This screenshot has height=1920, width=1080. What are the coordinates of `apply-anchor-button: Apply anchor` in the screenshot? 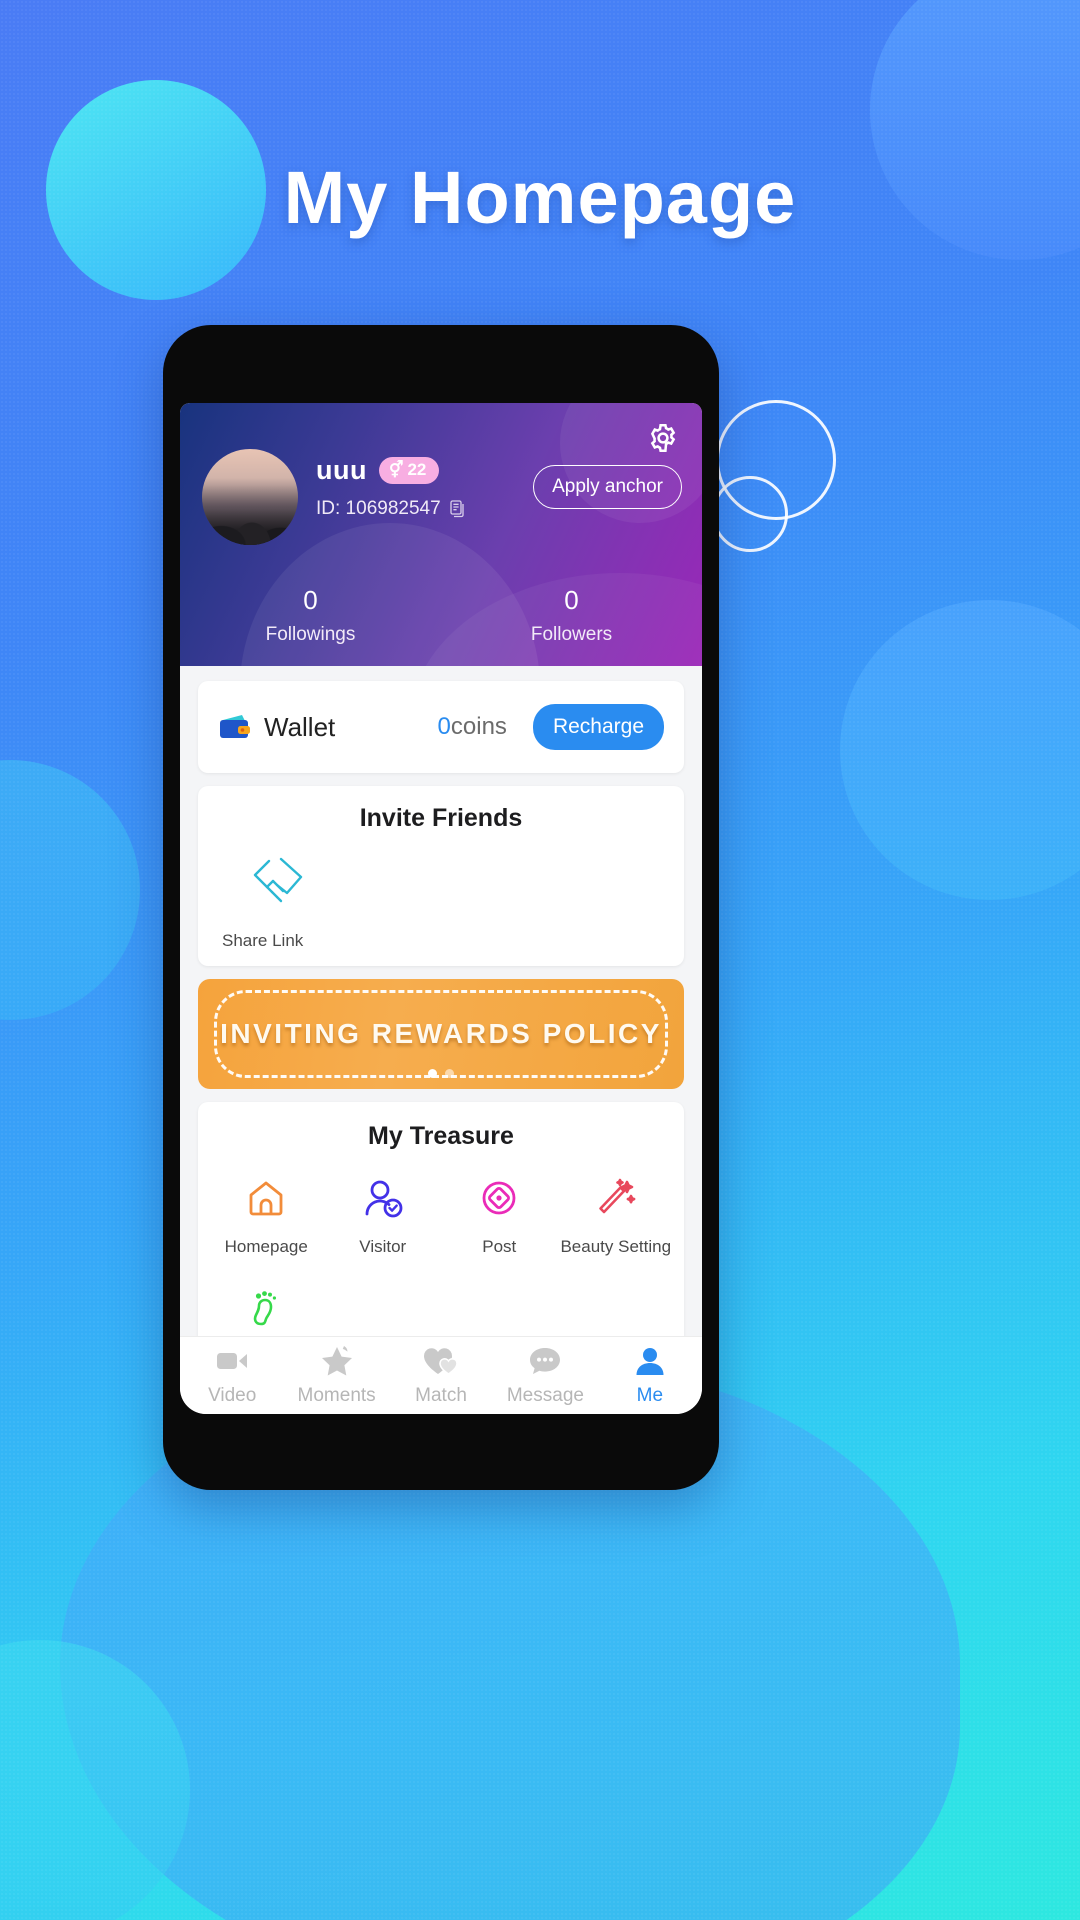 It's located at (607, 487).